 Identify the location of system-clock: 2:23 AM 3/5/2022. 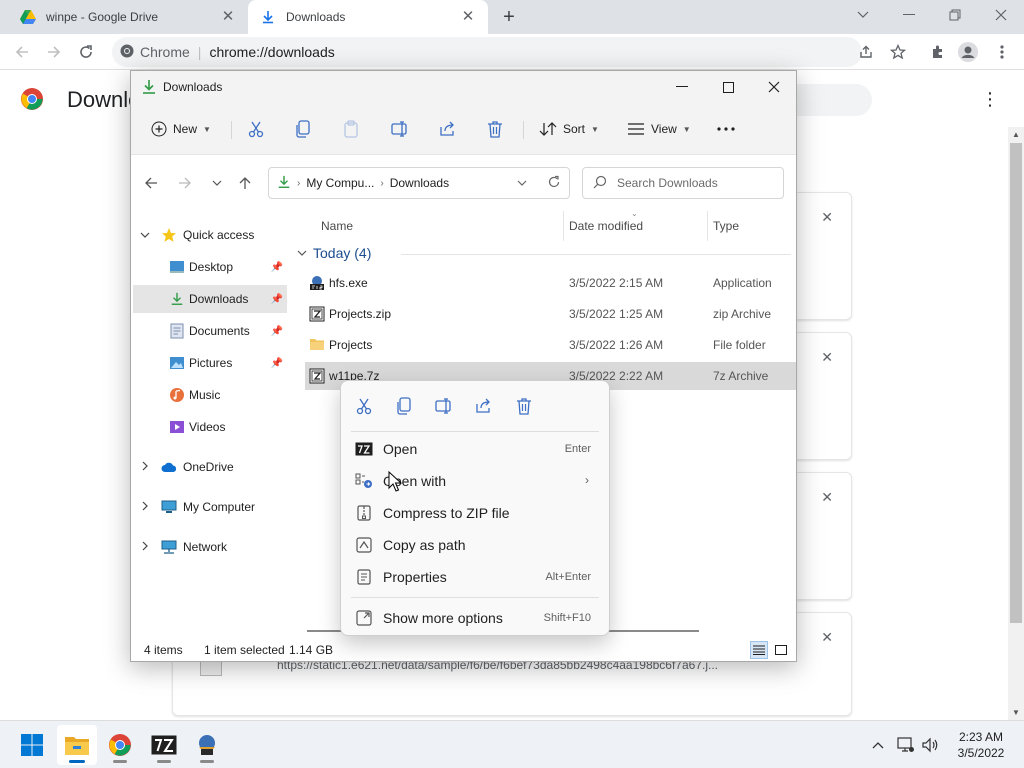
(981, 745).